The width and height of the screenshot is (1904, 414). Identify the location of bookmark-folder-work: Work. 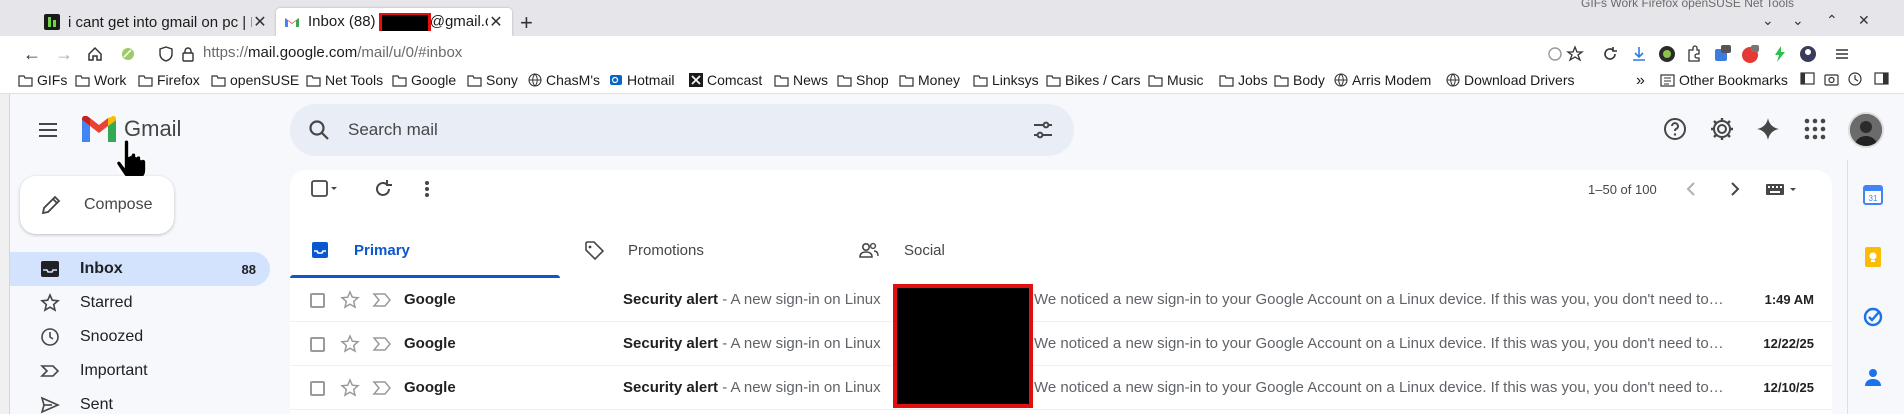
(100, 80).